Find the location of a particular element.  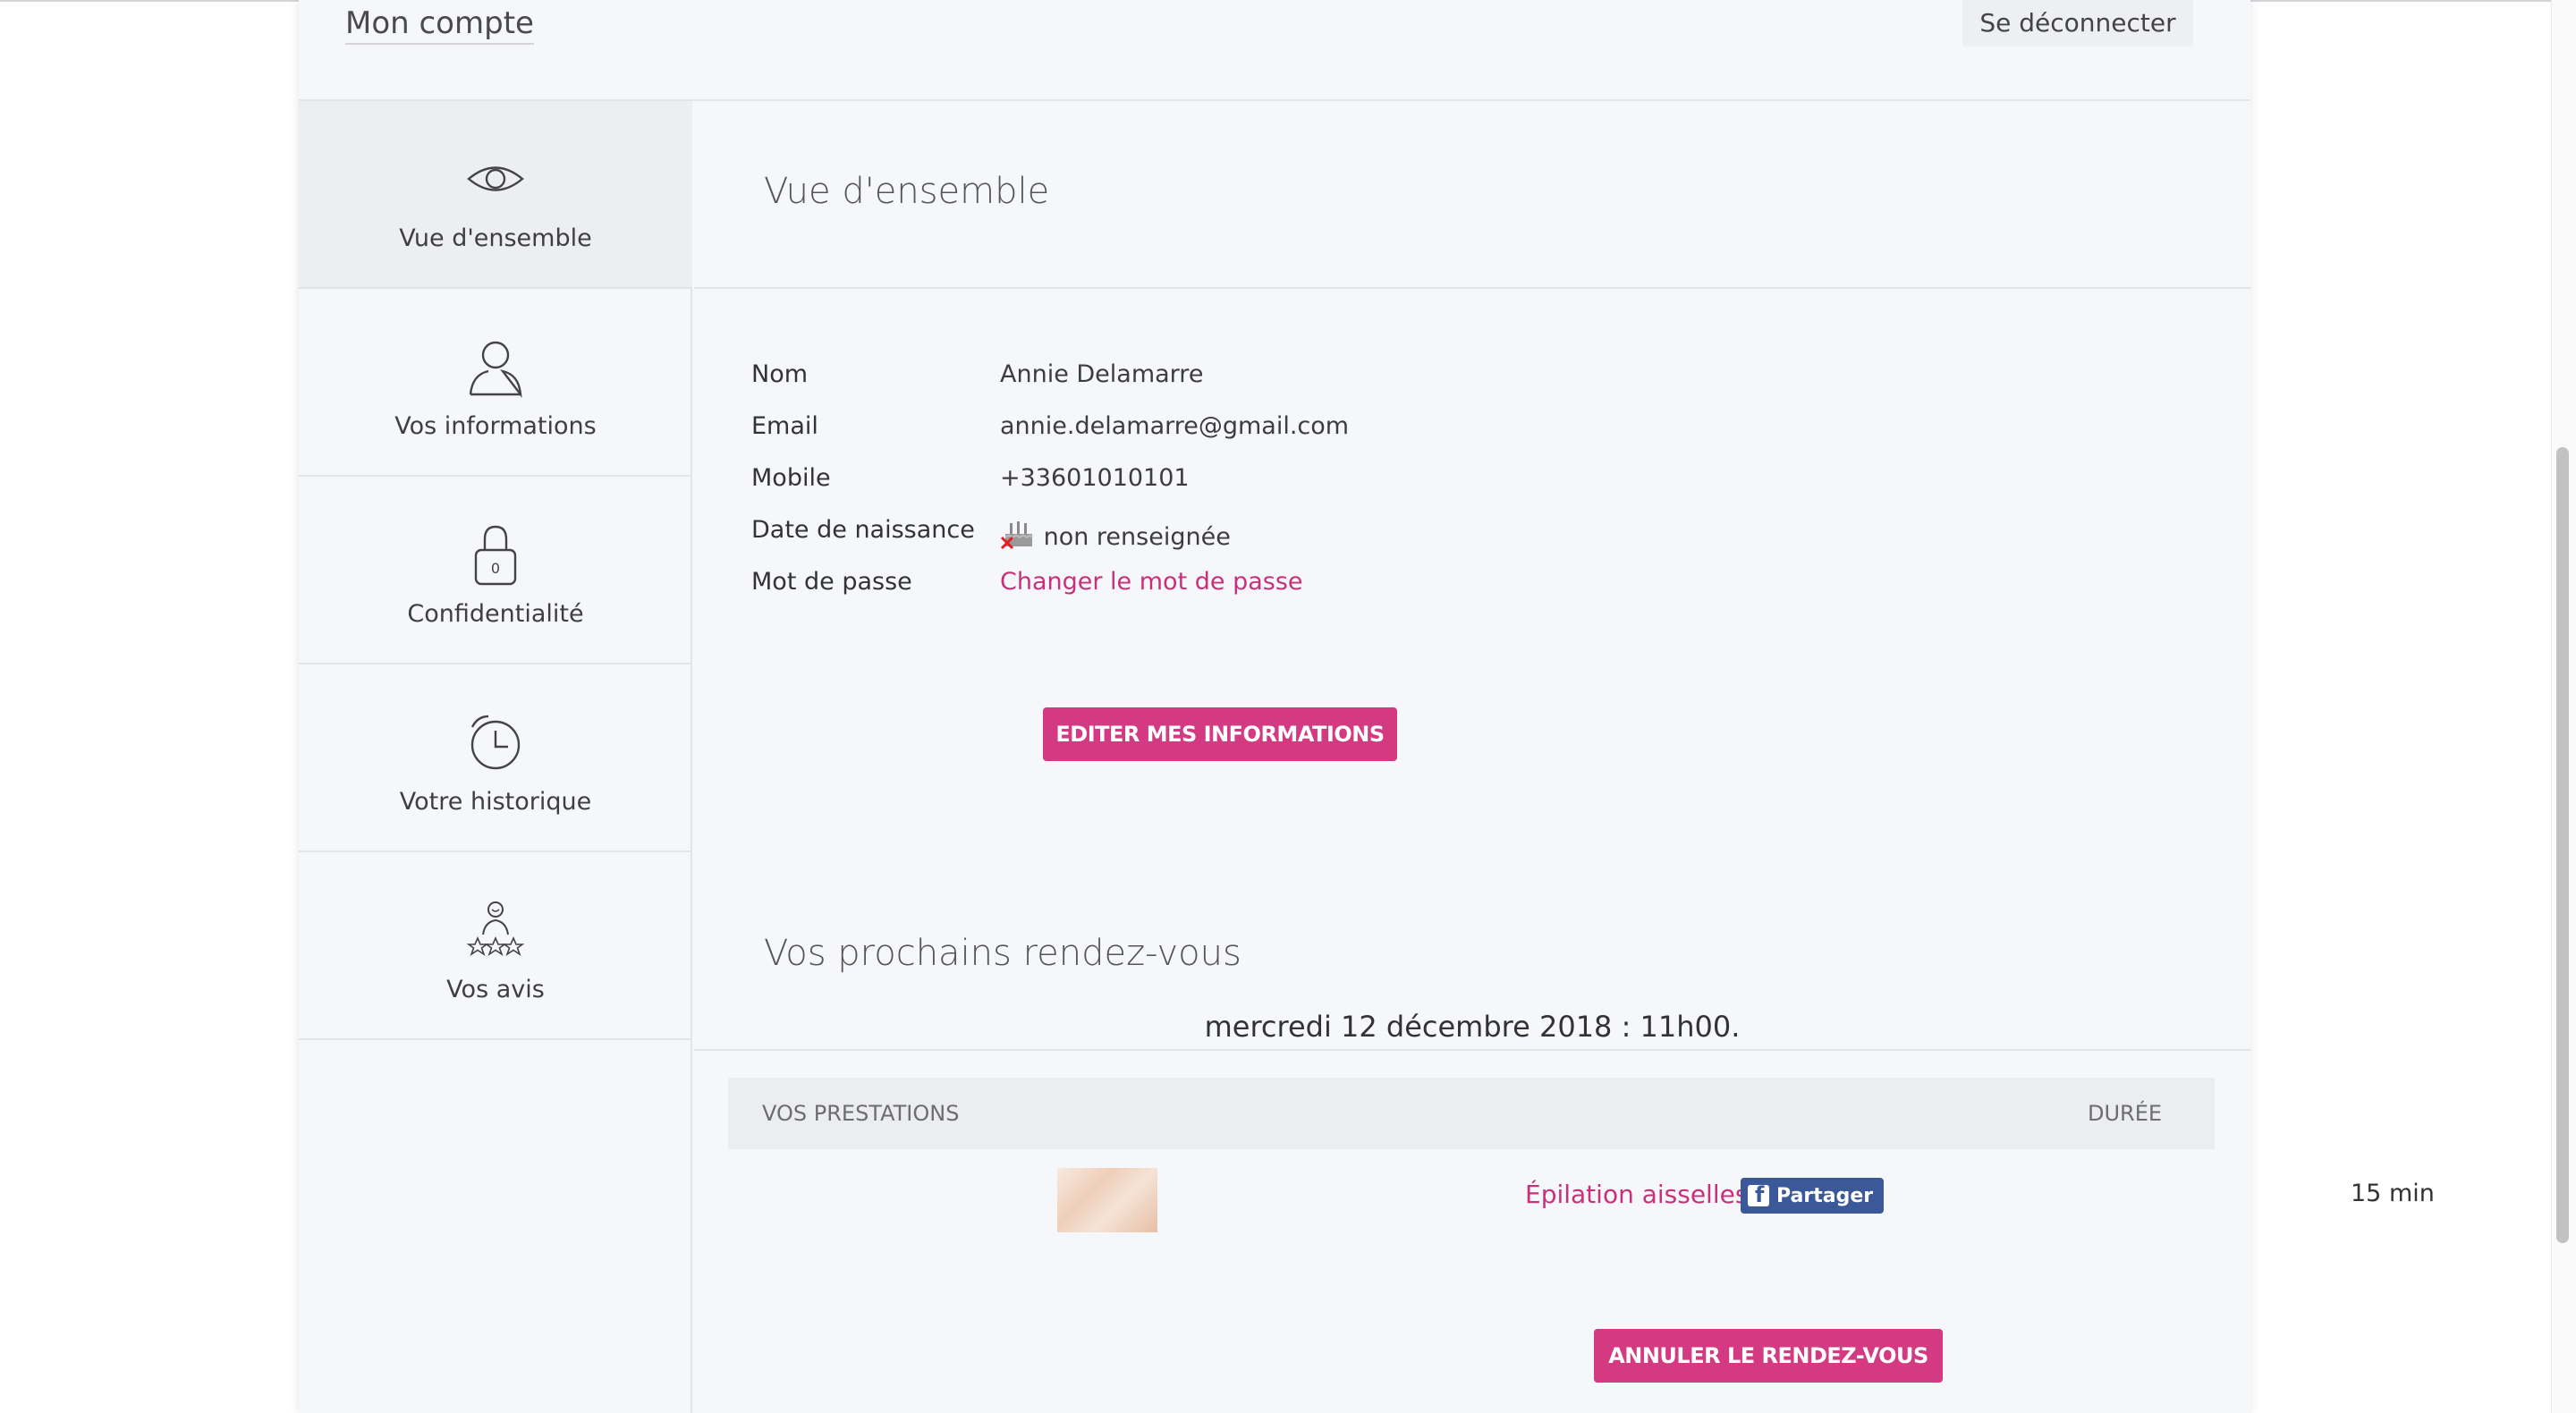

sidebar-item-overview: Vue d'ensemble is located at coordinates (495, 195).